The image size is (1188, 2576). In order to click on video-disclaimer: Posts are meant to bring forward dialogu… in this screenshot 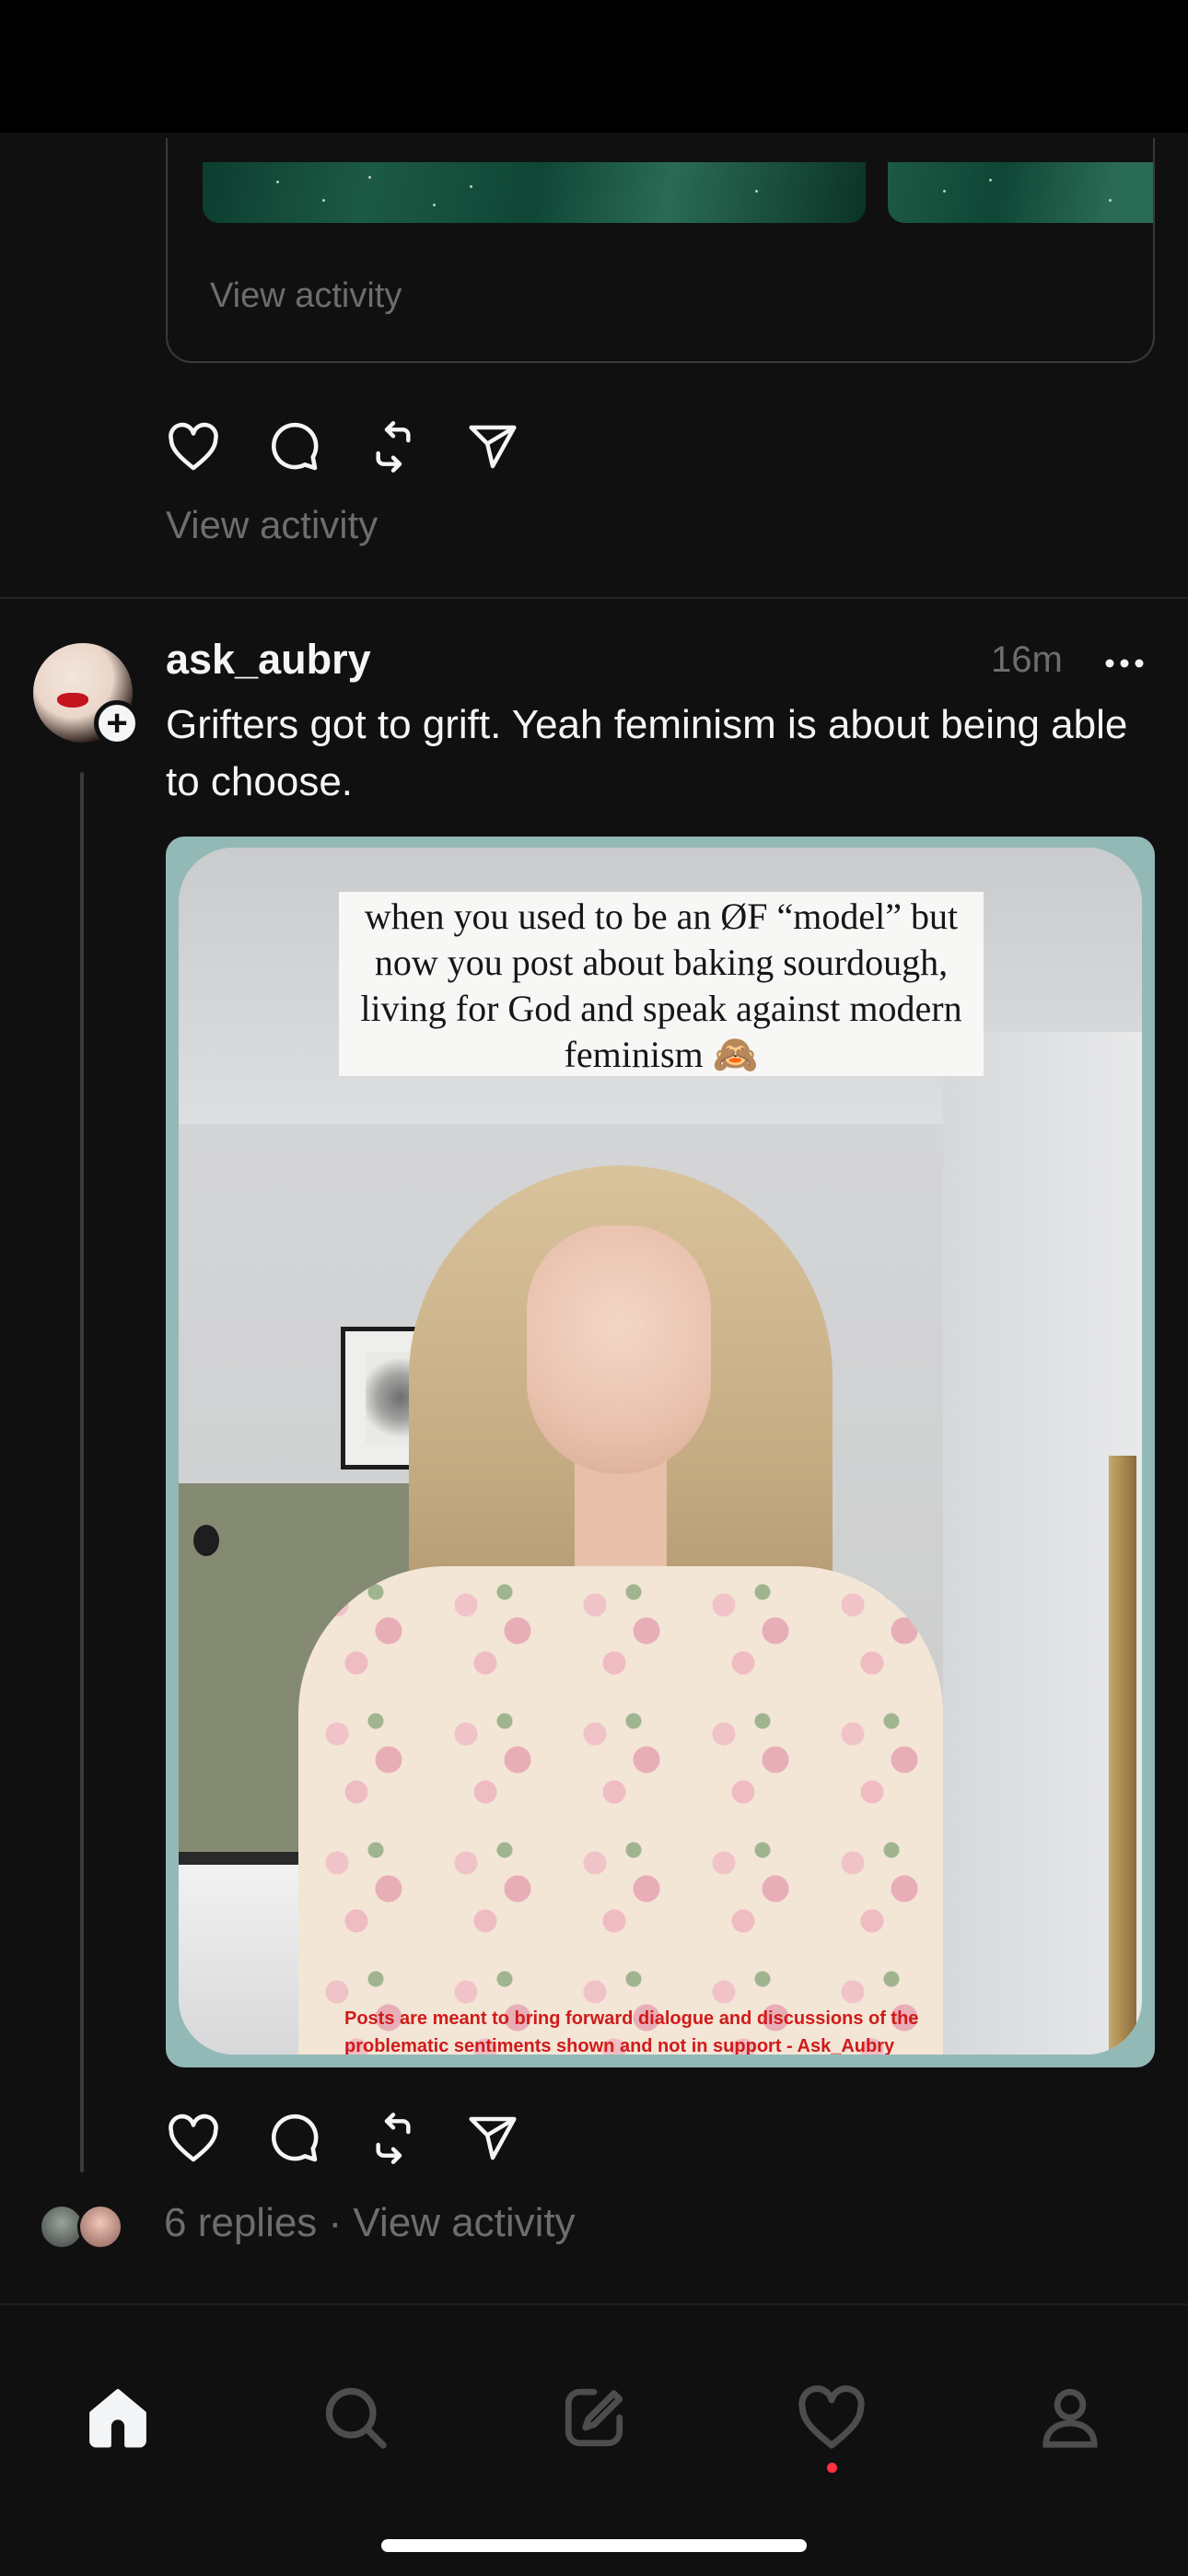, I will do `click(631, 2031)`.